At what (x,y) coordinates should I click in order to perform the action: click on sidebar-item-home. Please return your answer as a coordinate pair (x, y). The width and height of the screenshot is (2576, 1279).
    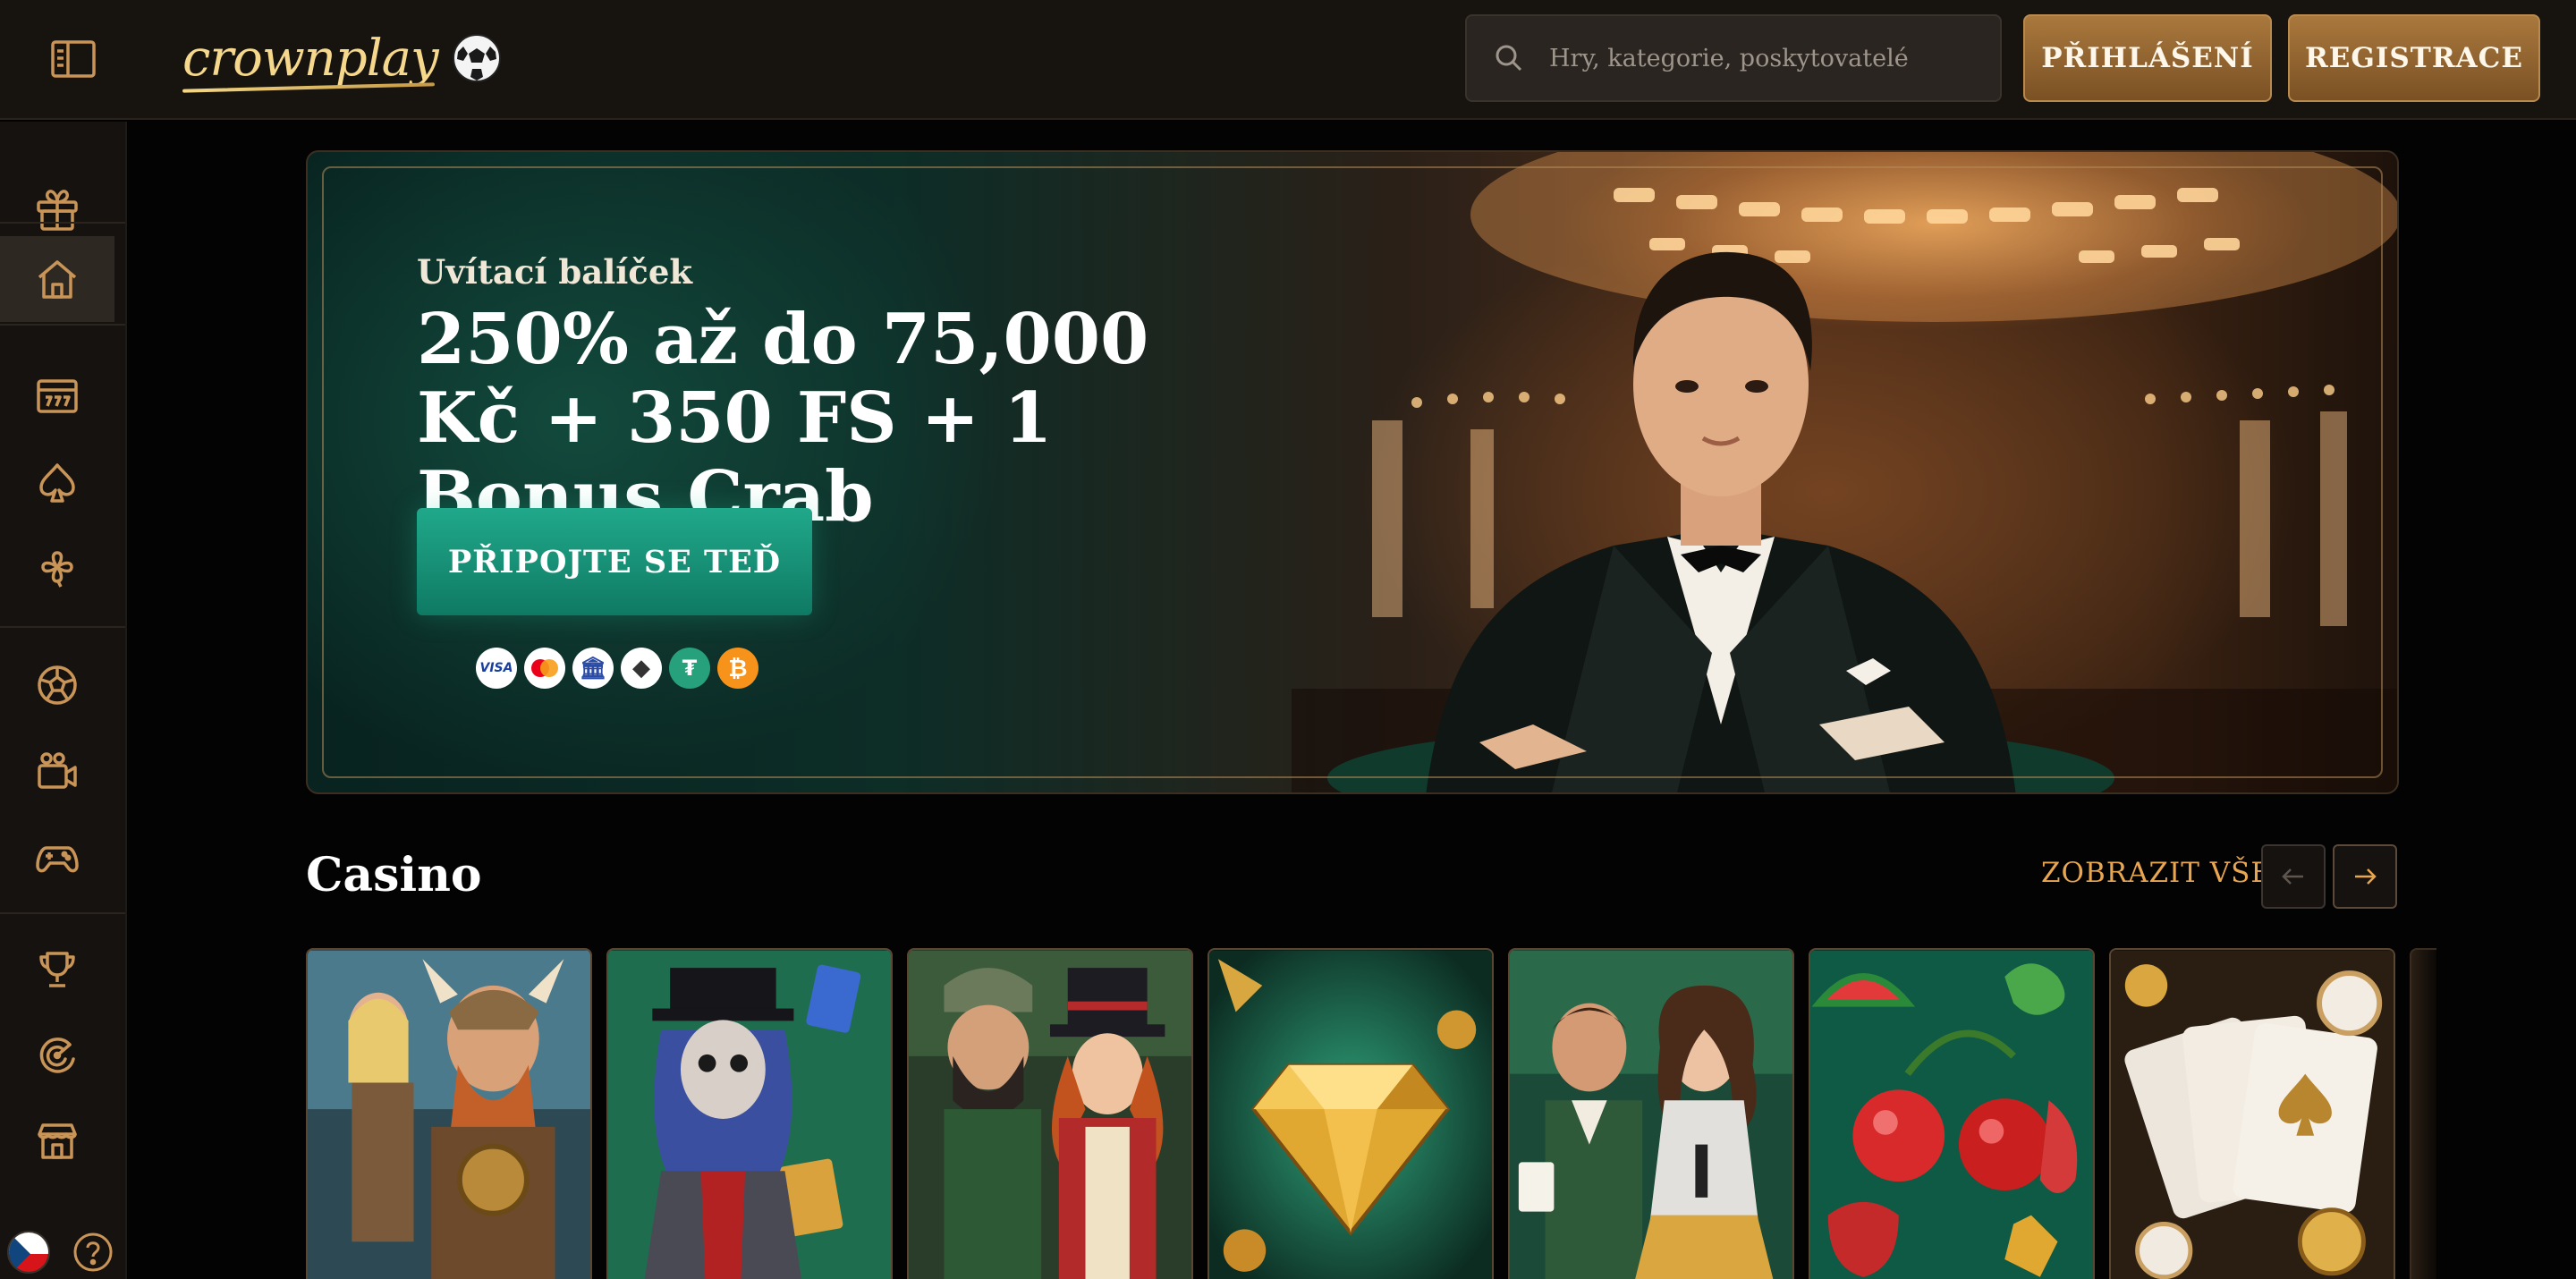
    Looking at the image, I should click on (57, 279).